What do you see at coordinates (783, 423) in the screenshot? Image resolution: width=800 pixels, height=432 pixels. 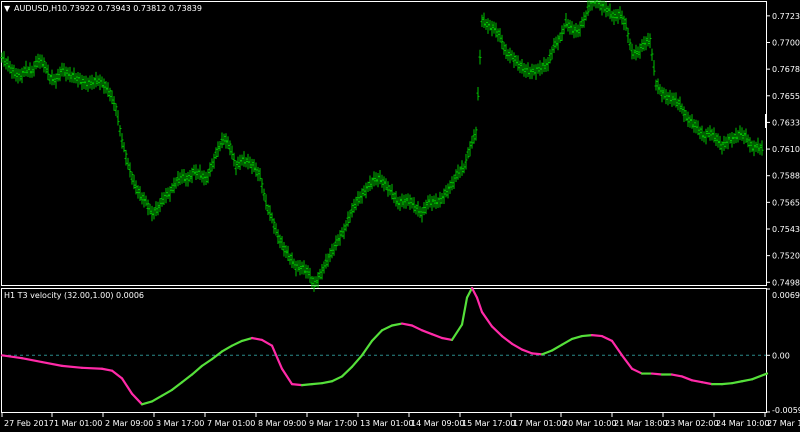 I see `time-tick-label: 27 Mar 19:00` at bounding box center [783, 423].